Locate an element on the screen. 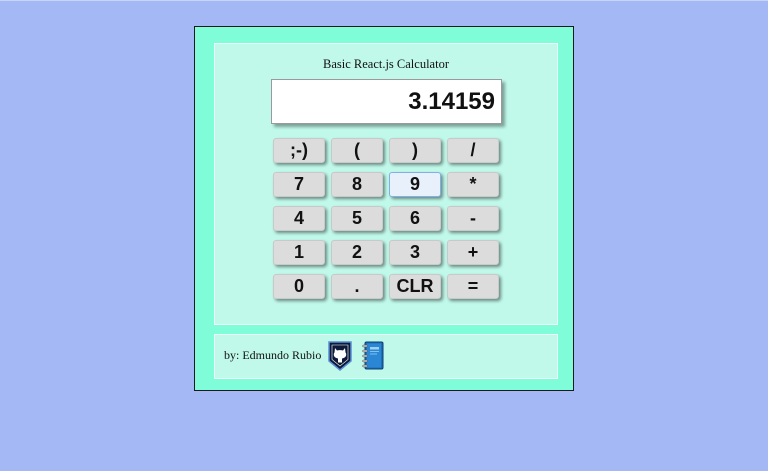 The height and width of the screenshot is (471, 768). key-2: 2 is located at coordinates (357, 252).